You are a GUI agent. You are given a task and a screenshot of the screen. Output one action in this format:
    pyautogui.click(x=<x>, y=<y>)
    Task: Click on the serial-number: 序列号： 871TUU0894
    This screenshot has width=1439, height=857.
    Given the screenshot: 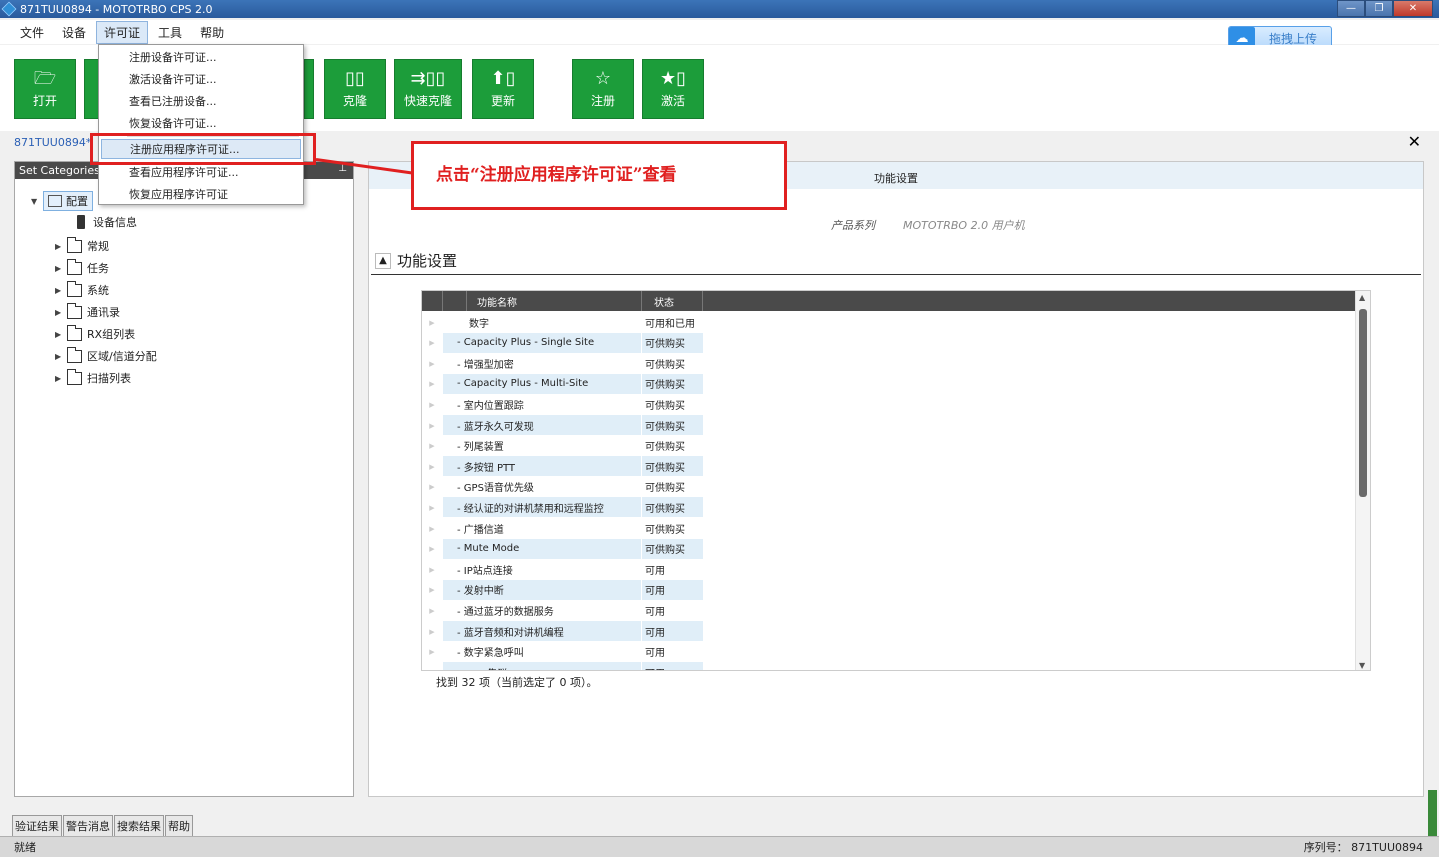 What is the action you would take?
    pyautogui.click(x=1363, y=847)
    